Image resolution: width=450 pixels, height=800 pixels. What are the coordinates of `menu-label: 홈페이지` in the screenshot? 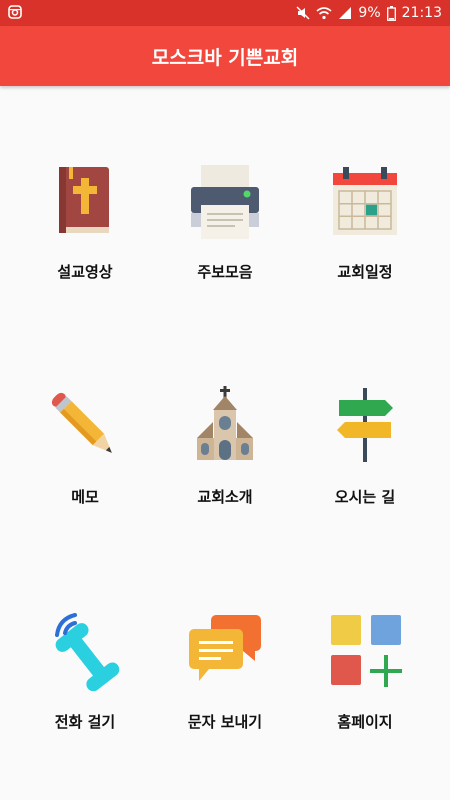 It's located at (365, 722).